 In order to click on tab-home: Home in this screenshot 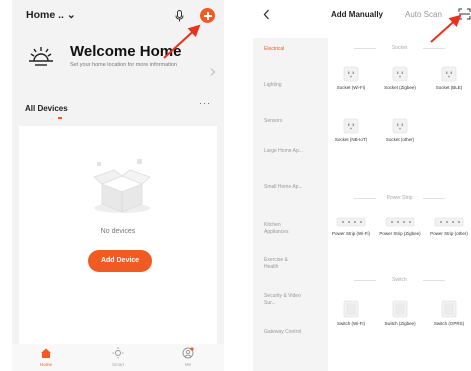, I will do `click(46, 357)`.